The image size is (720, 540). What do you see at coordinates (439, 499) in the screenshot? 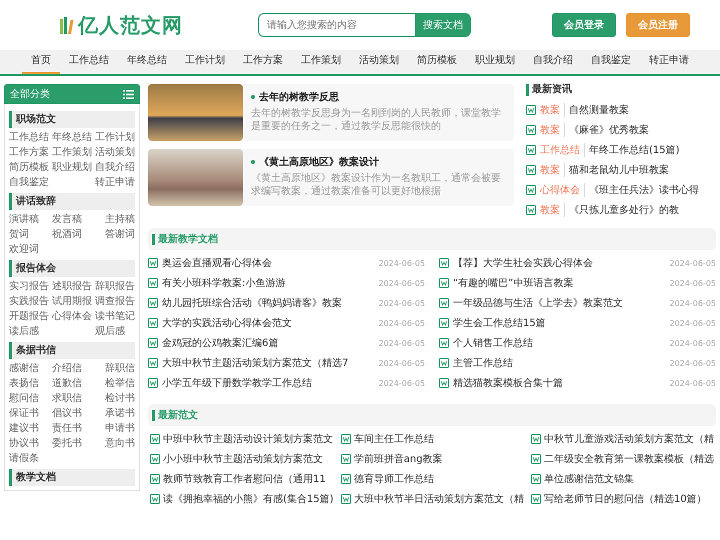
I see `essay-link: 大班中秋节半日活动策划方案范文（精` at bounding box center [439, 499].